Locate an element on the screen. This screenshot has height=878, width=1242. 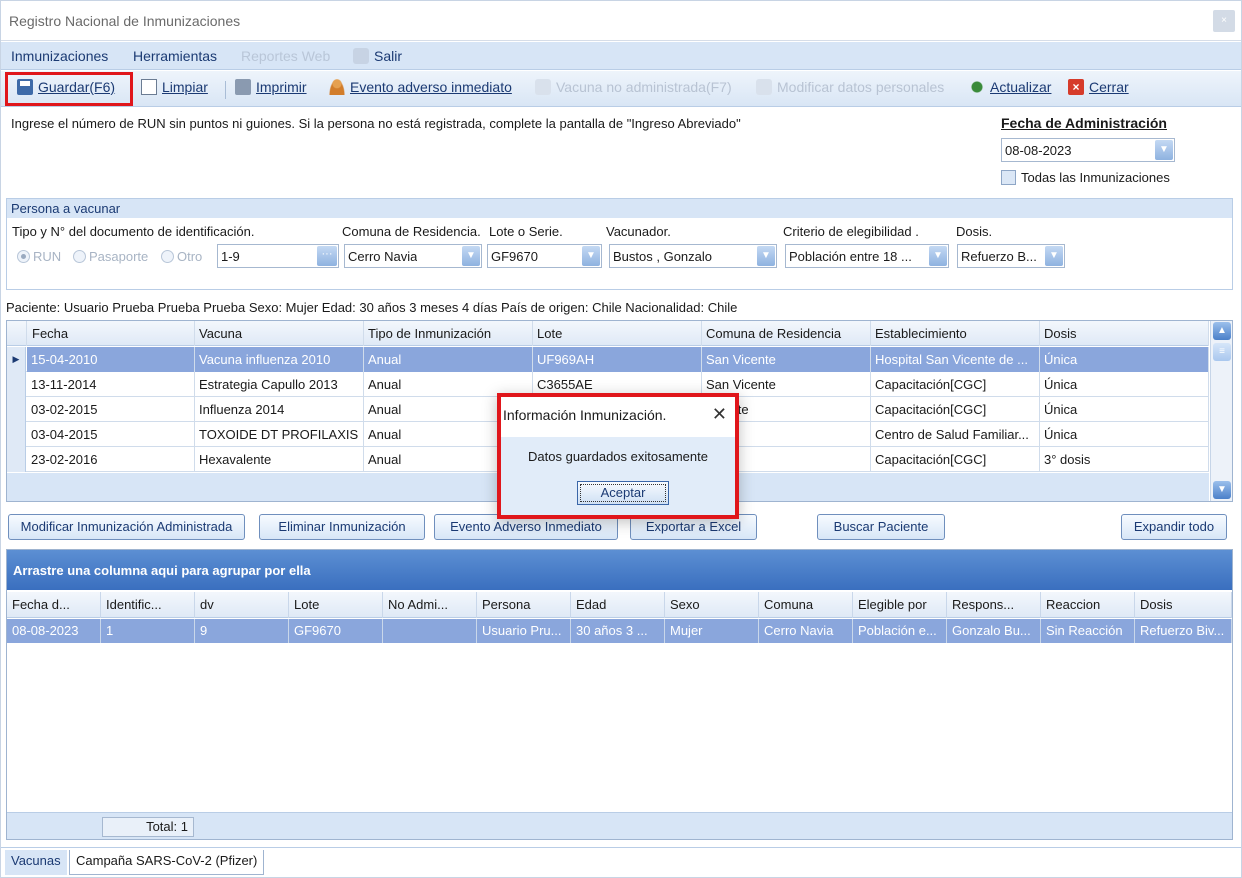
column-header: dv is located at coordinates (242, 605).